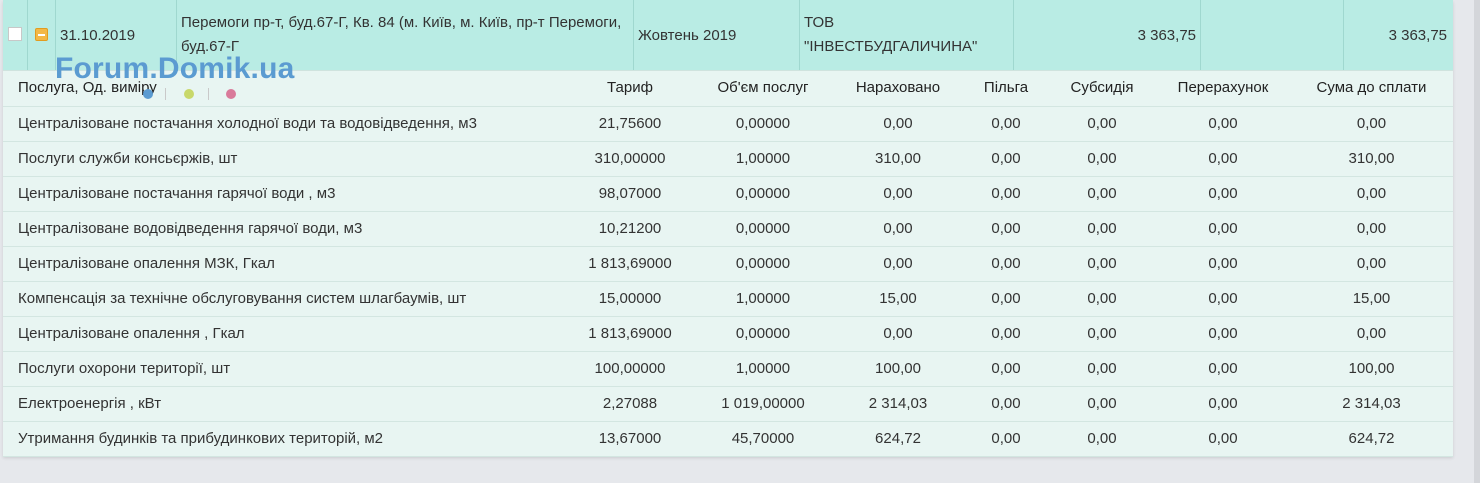 The height and width of the screenshot is (483, 1480). What do you see at coordinates (763, 87) in the screenshot?
I see `header-volume: Об'єм послуг` at bounding box center [763, 87].